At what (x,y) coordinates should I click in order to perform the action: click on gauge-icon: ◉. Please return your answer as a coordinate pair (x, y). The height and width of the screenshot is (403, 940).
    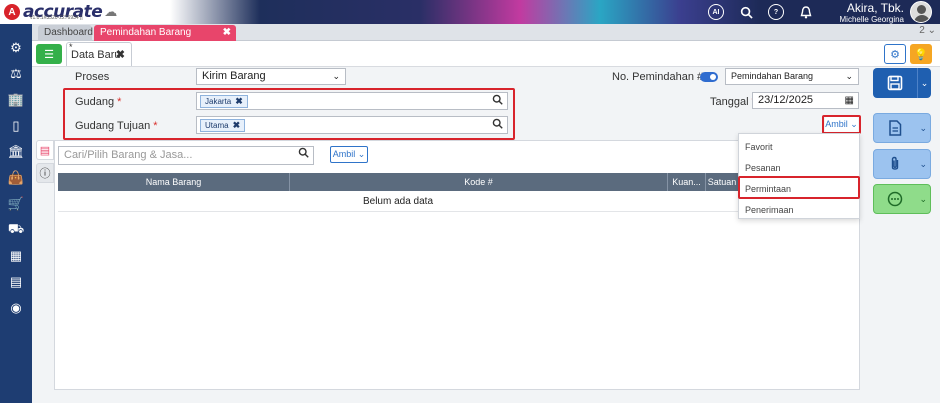
    Looking at the image, I should click on (16, 308).